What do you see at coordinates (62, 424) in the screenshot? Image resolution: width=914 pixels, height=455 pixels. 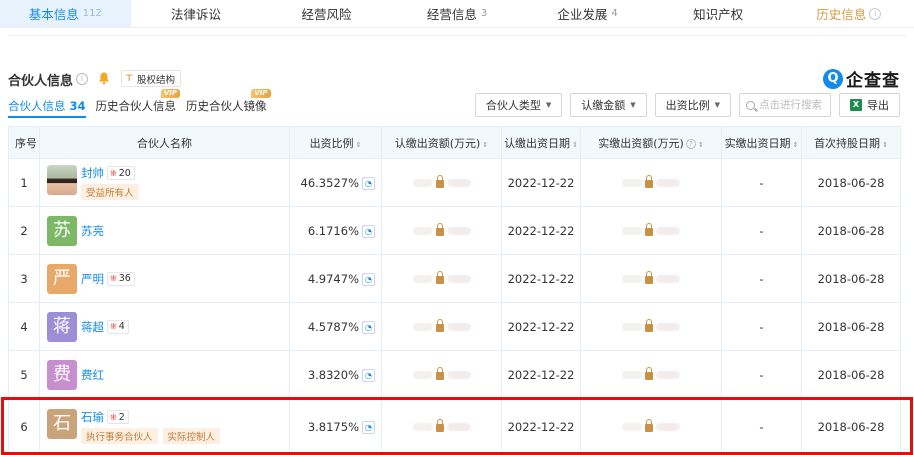 I see `avatar: 石` at bounding box center [62, 424].